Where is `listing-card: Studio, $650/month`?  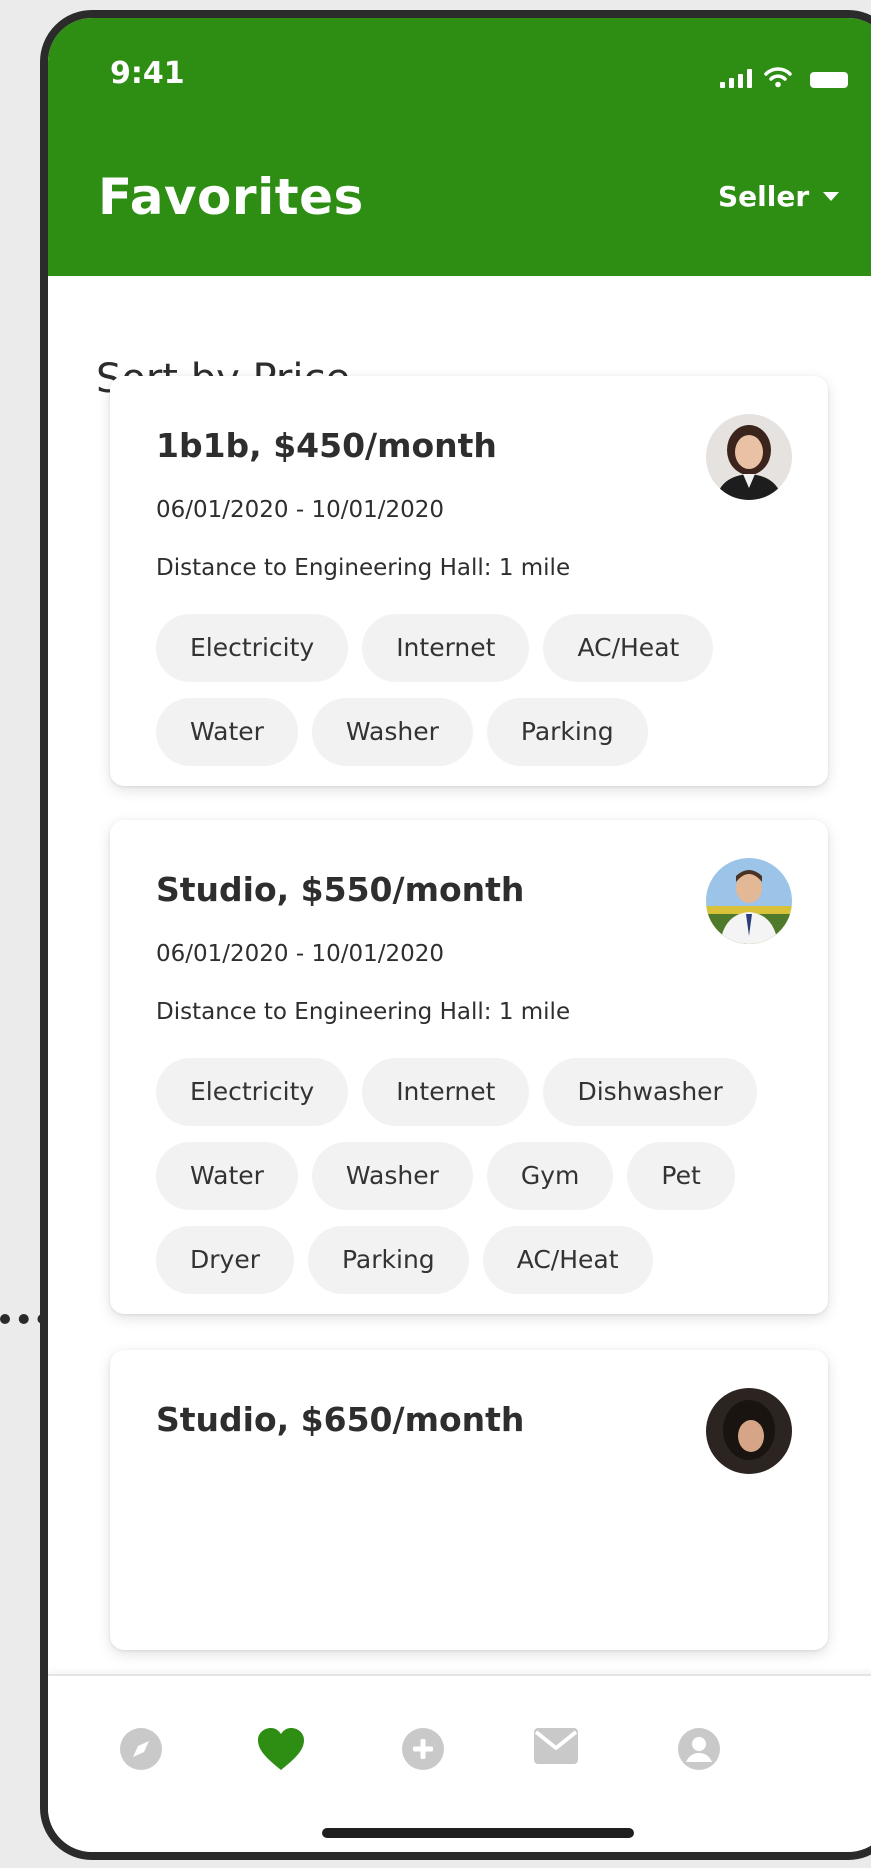
listing-card: Studio, $650/month is located at coordinates (469, 1500).